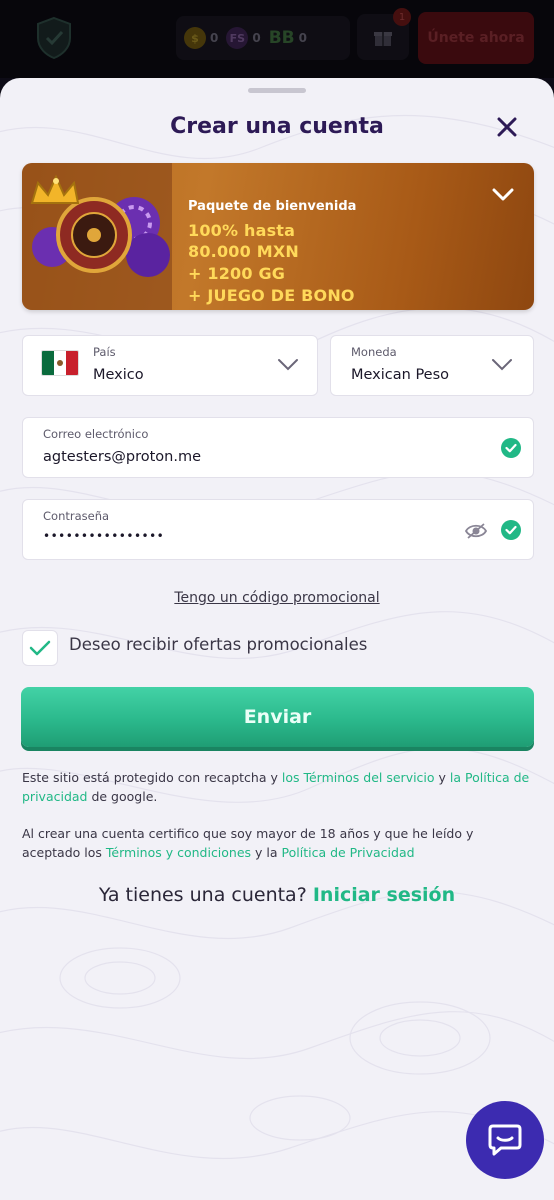  What do you see at coordinates (266, 852) in the screenshot?
I see `terms-text: y la` at bounding box center [266, 852].